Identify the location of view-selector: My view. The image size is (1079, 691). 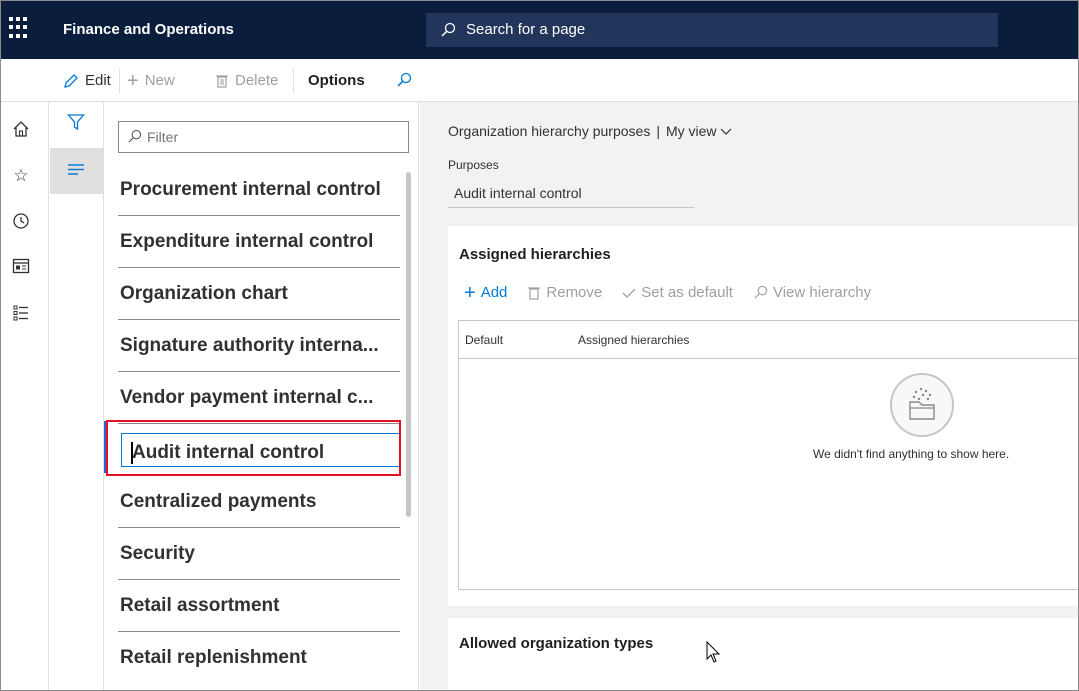
(699, 131).